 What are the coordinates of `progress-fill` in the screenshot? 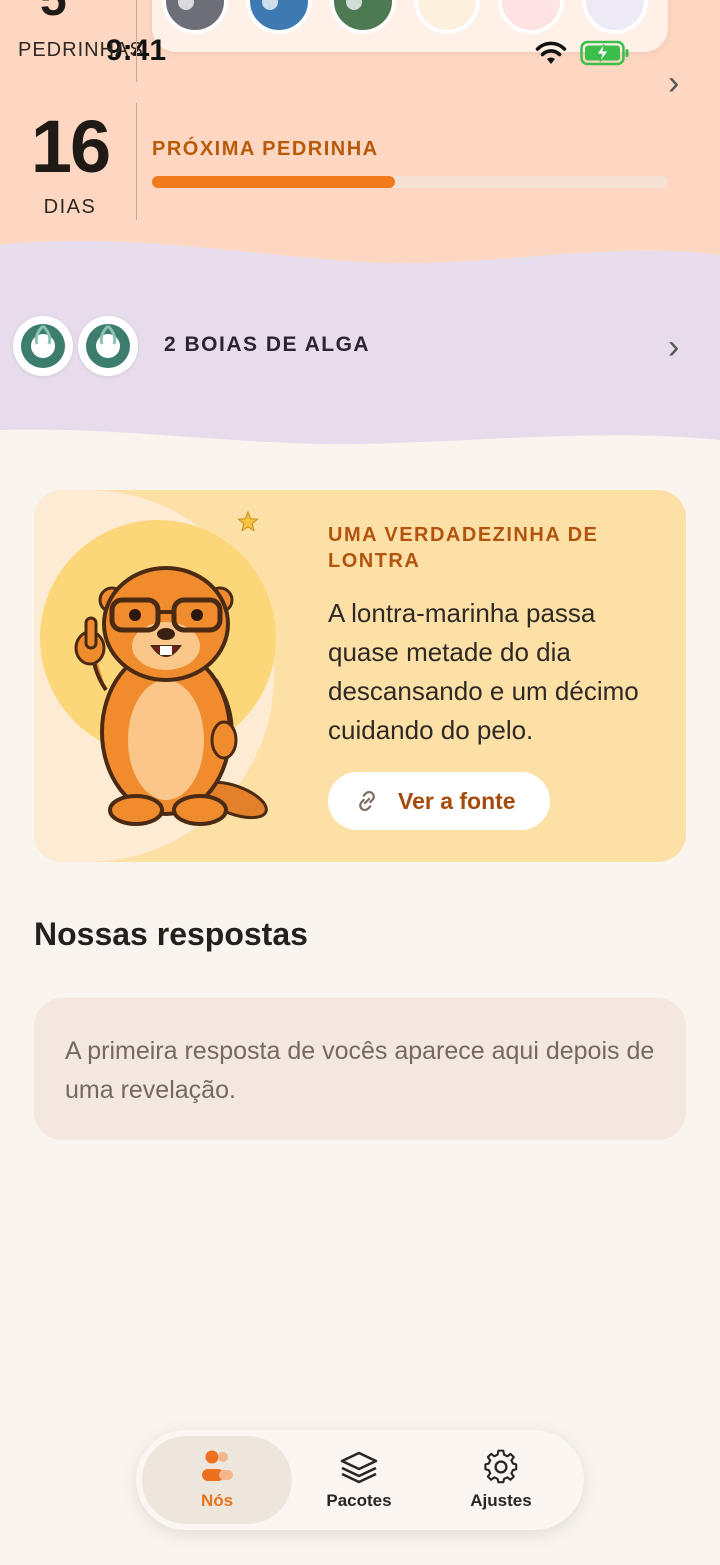 It's located at (273, 182).